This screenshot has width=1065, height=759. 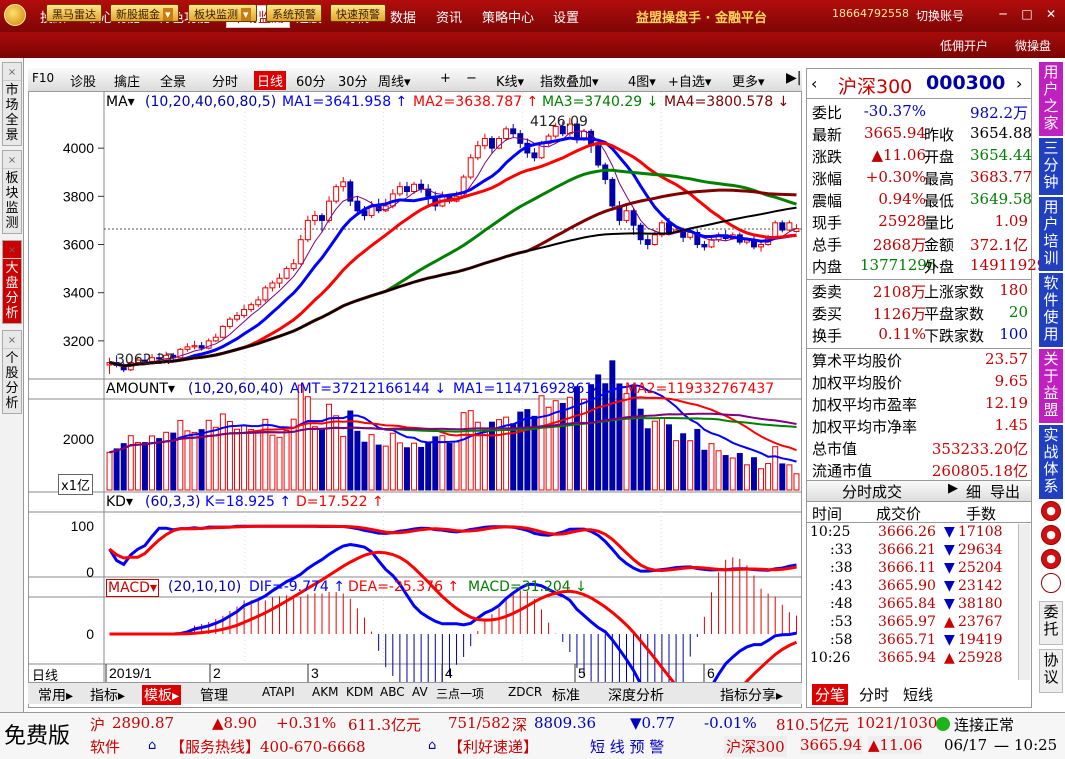 I want to click on left-tab-3: × 个股分析, so click(x=12, y=372).